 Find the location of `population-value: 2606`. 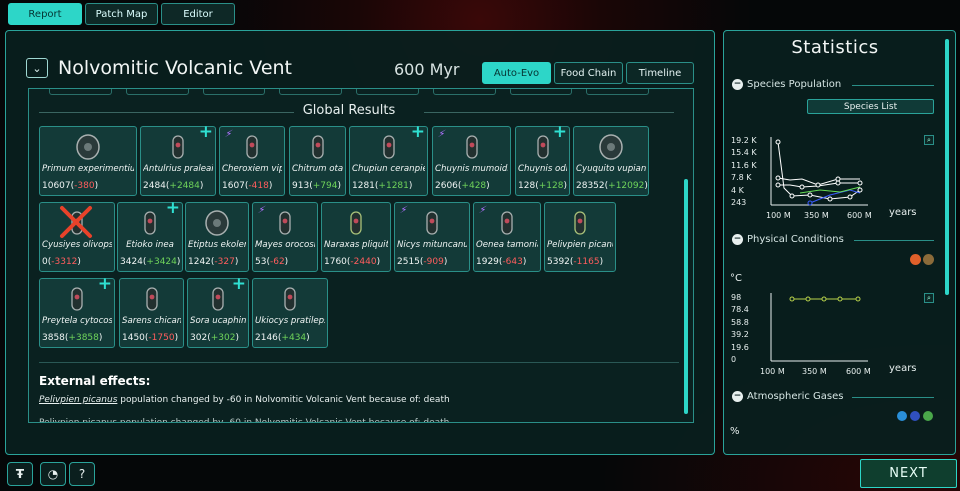

population-value: 2606 is located at coordinates (446, 186).